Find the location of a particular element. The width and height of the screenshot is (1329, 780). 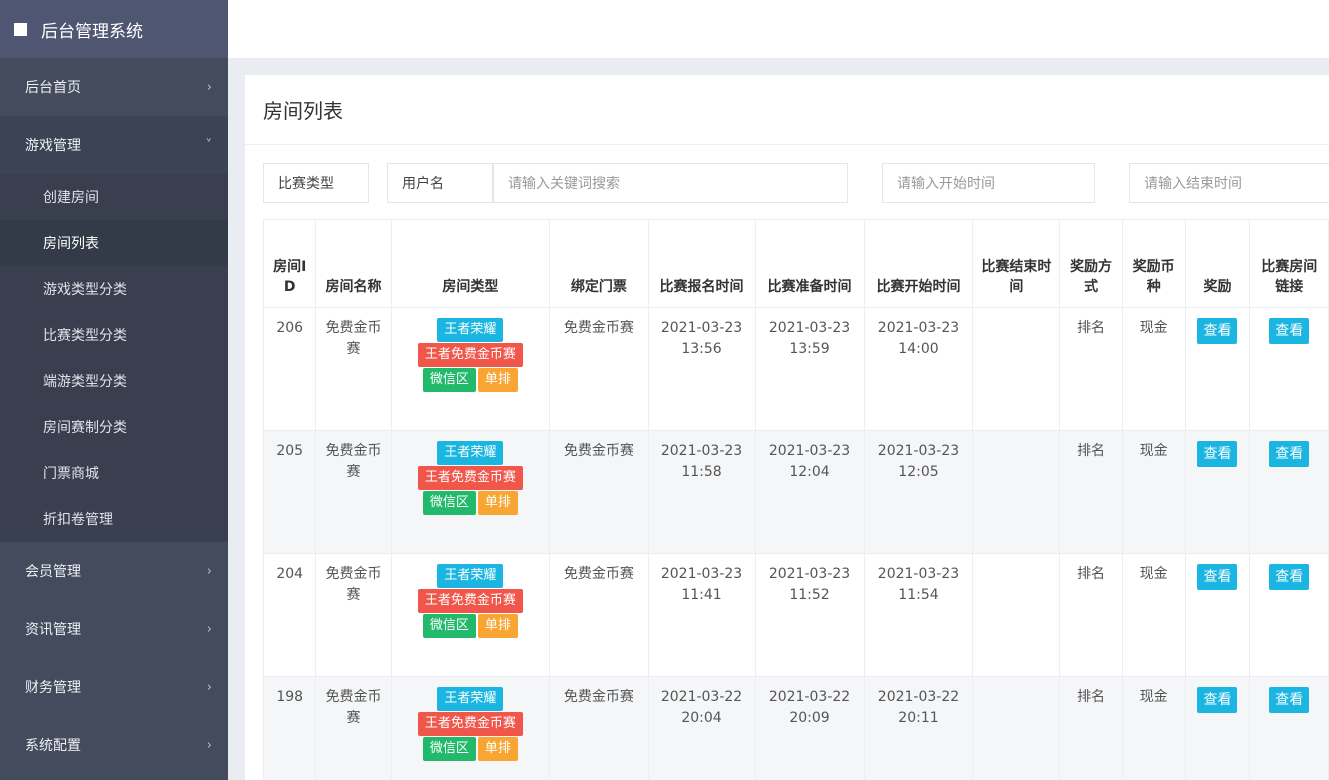

sidebar-item-finance: 财务管理 › is located at coordinates (114, 687).